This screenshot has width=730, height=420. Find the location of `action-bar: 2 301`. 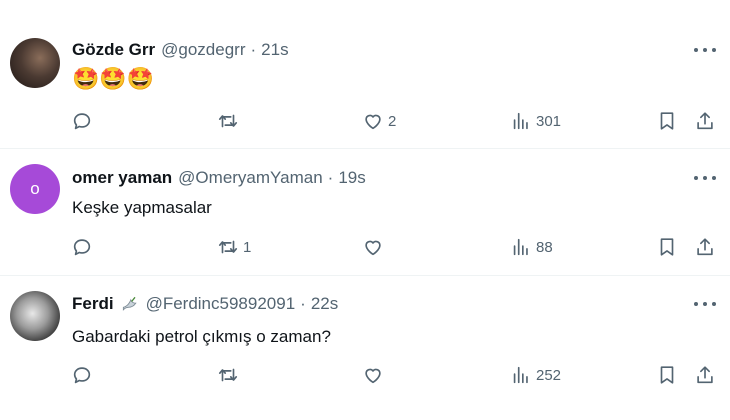

action-bar: 2 301 is located at coordinates (365, 121).